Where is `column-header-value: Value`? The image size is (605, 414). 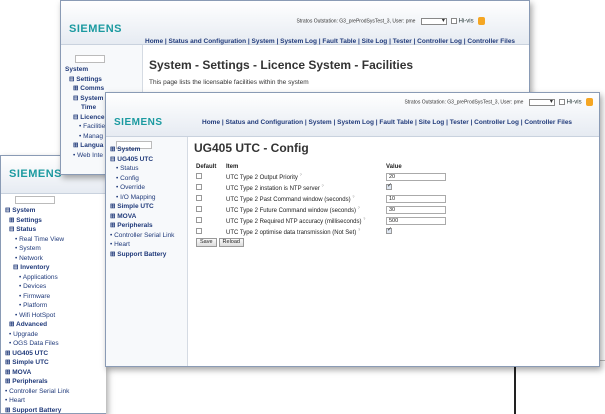 column-header-value: Value is located at coordinates (394, 167).